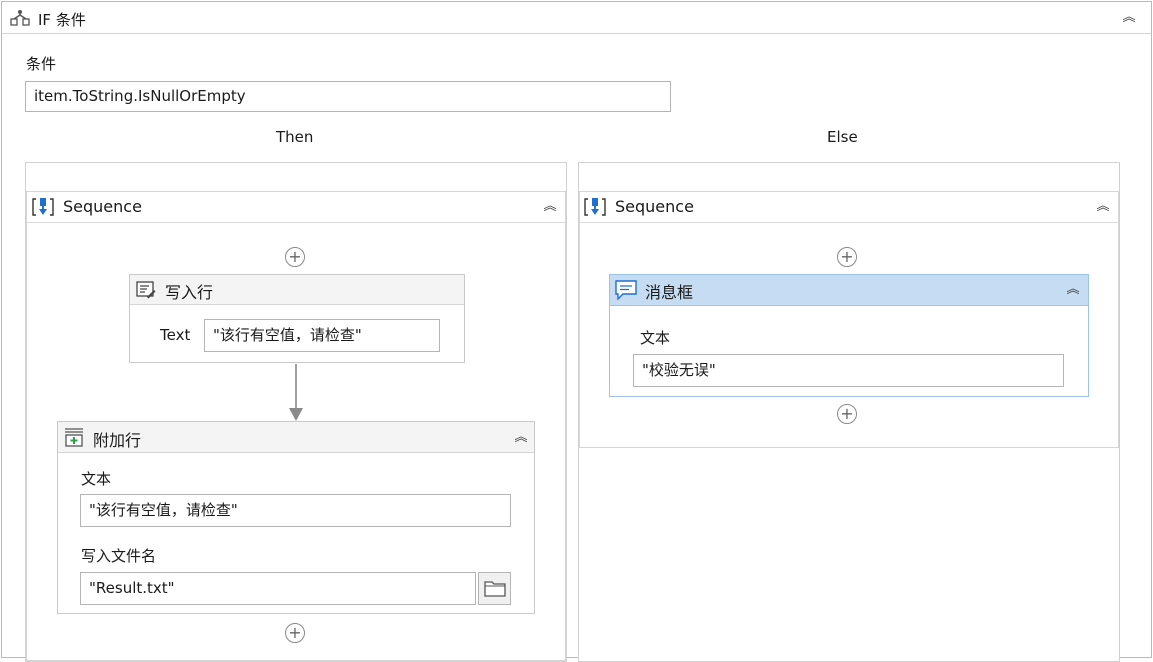 This screenshot has width=1153, height=662. What do you see at coordinates (62, 20) in the screenshot?
I see `if-activity-title: IF 条件` at bounding box center [62, 20].